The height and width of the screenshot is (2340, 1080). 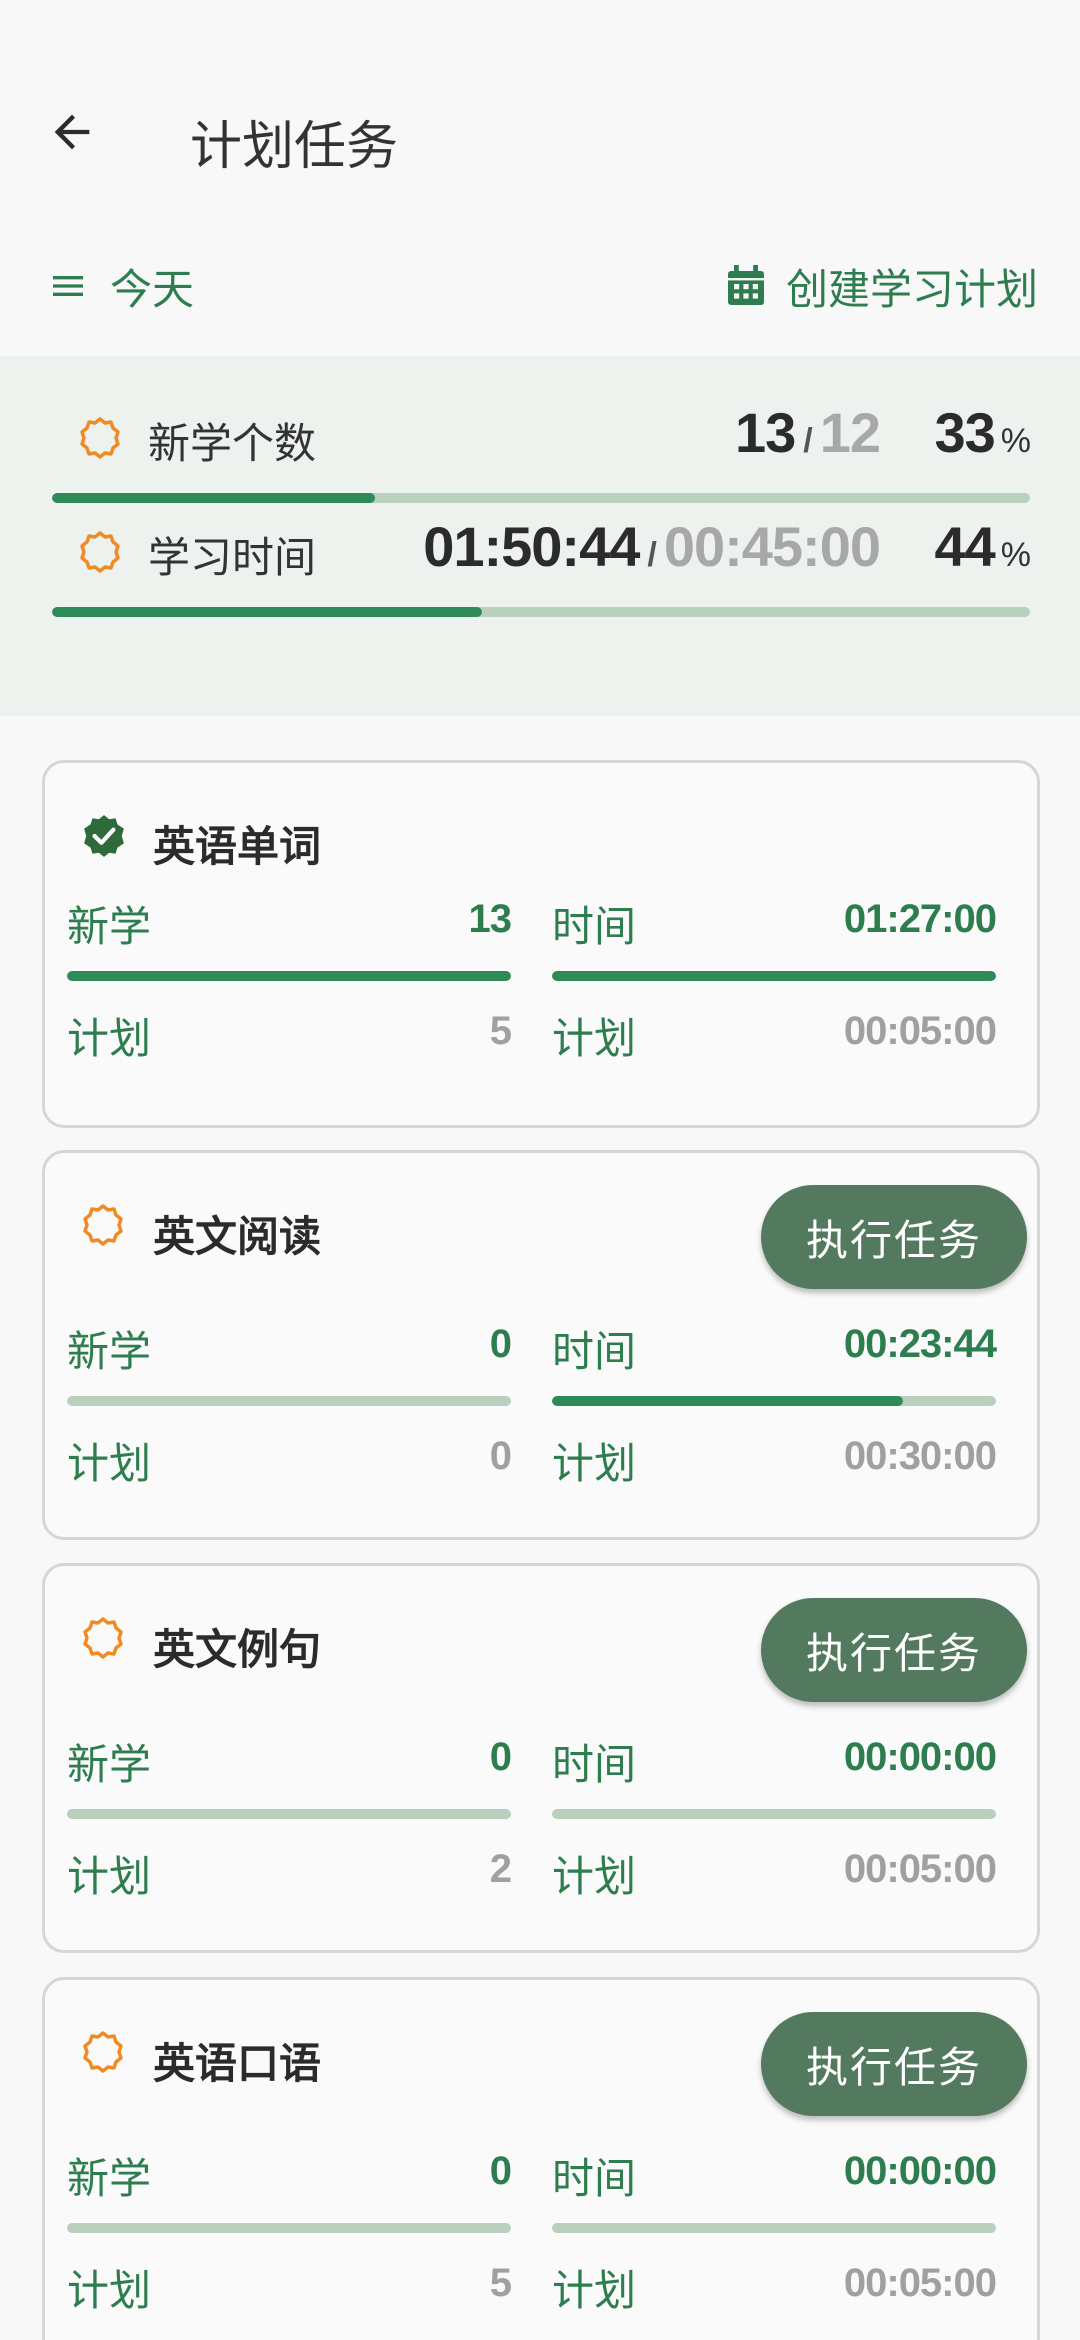 I want to click on today-filter: 今天, so click(x=121, y=286).